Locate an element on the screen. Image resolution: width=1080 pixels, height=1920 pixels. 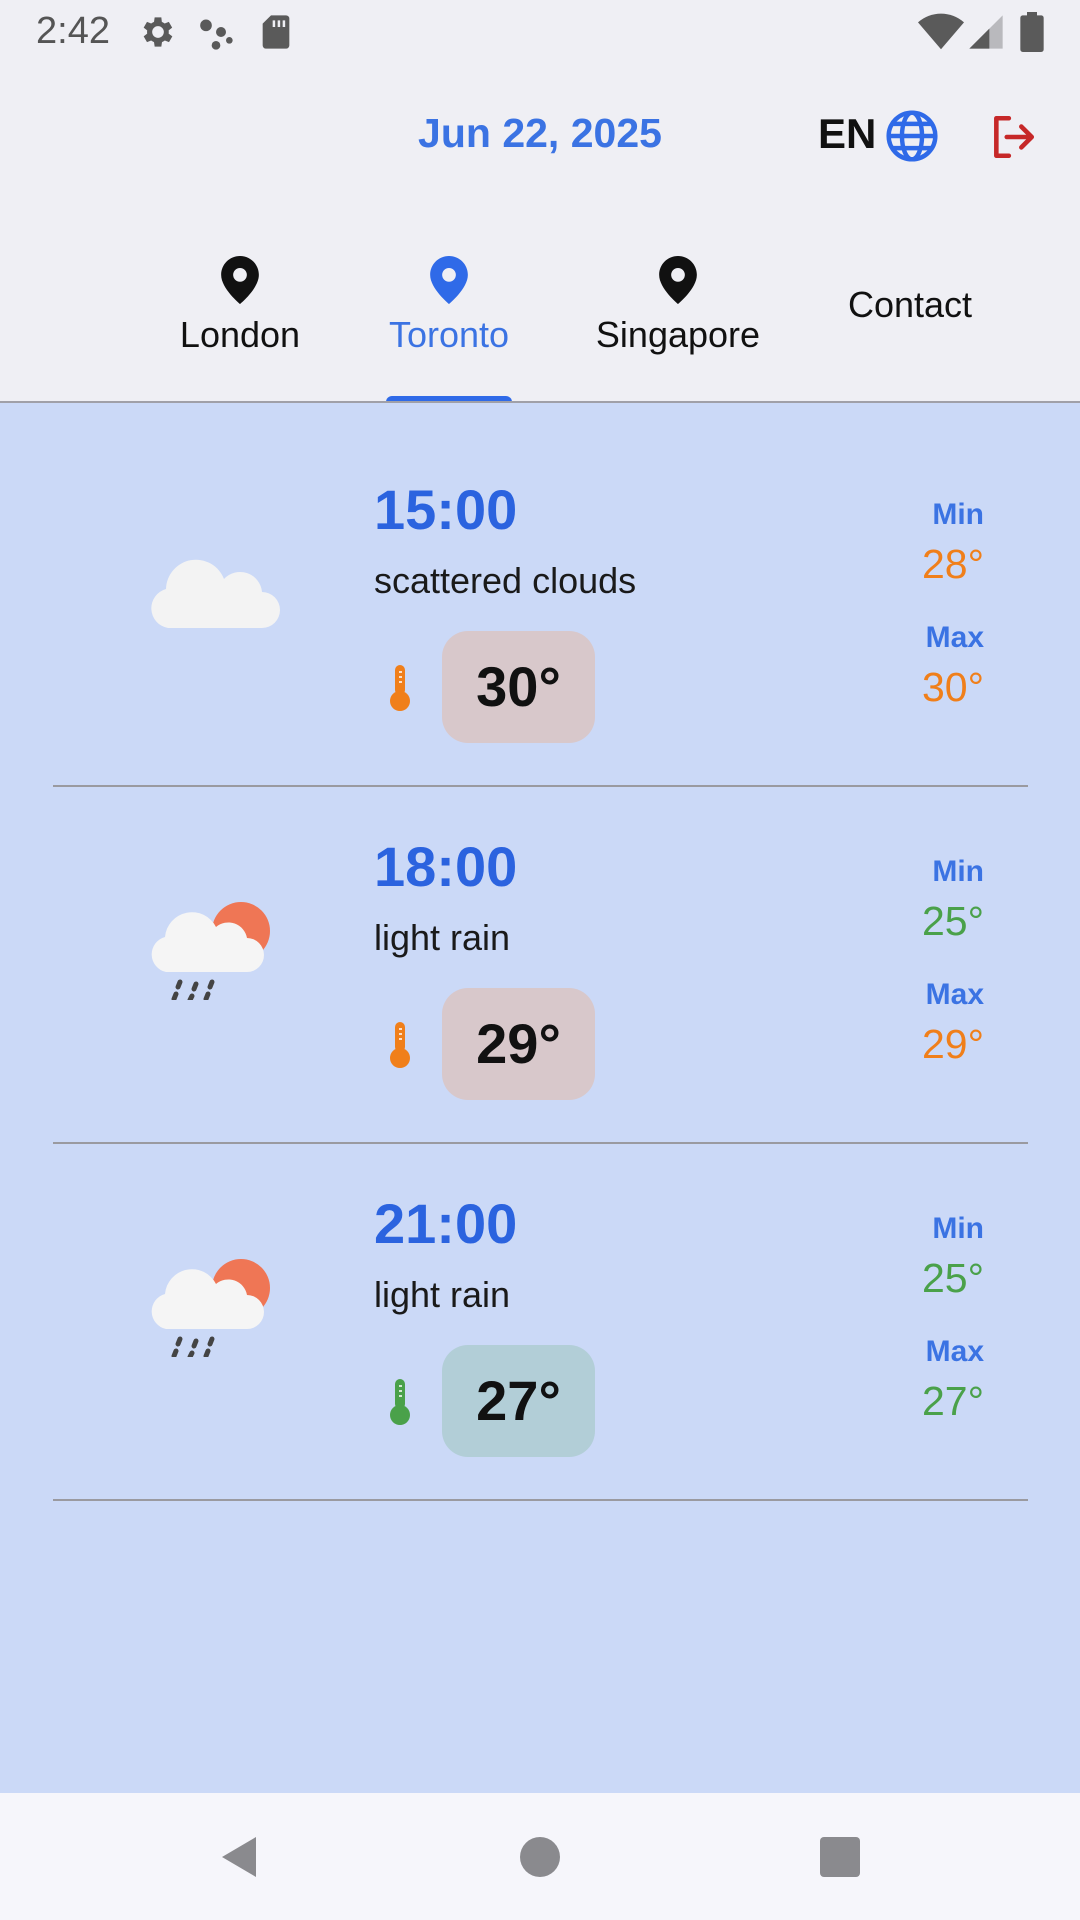
max-value: 30° is located at coordinates (952, 687).